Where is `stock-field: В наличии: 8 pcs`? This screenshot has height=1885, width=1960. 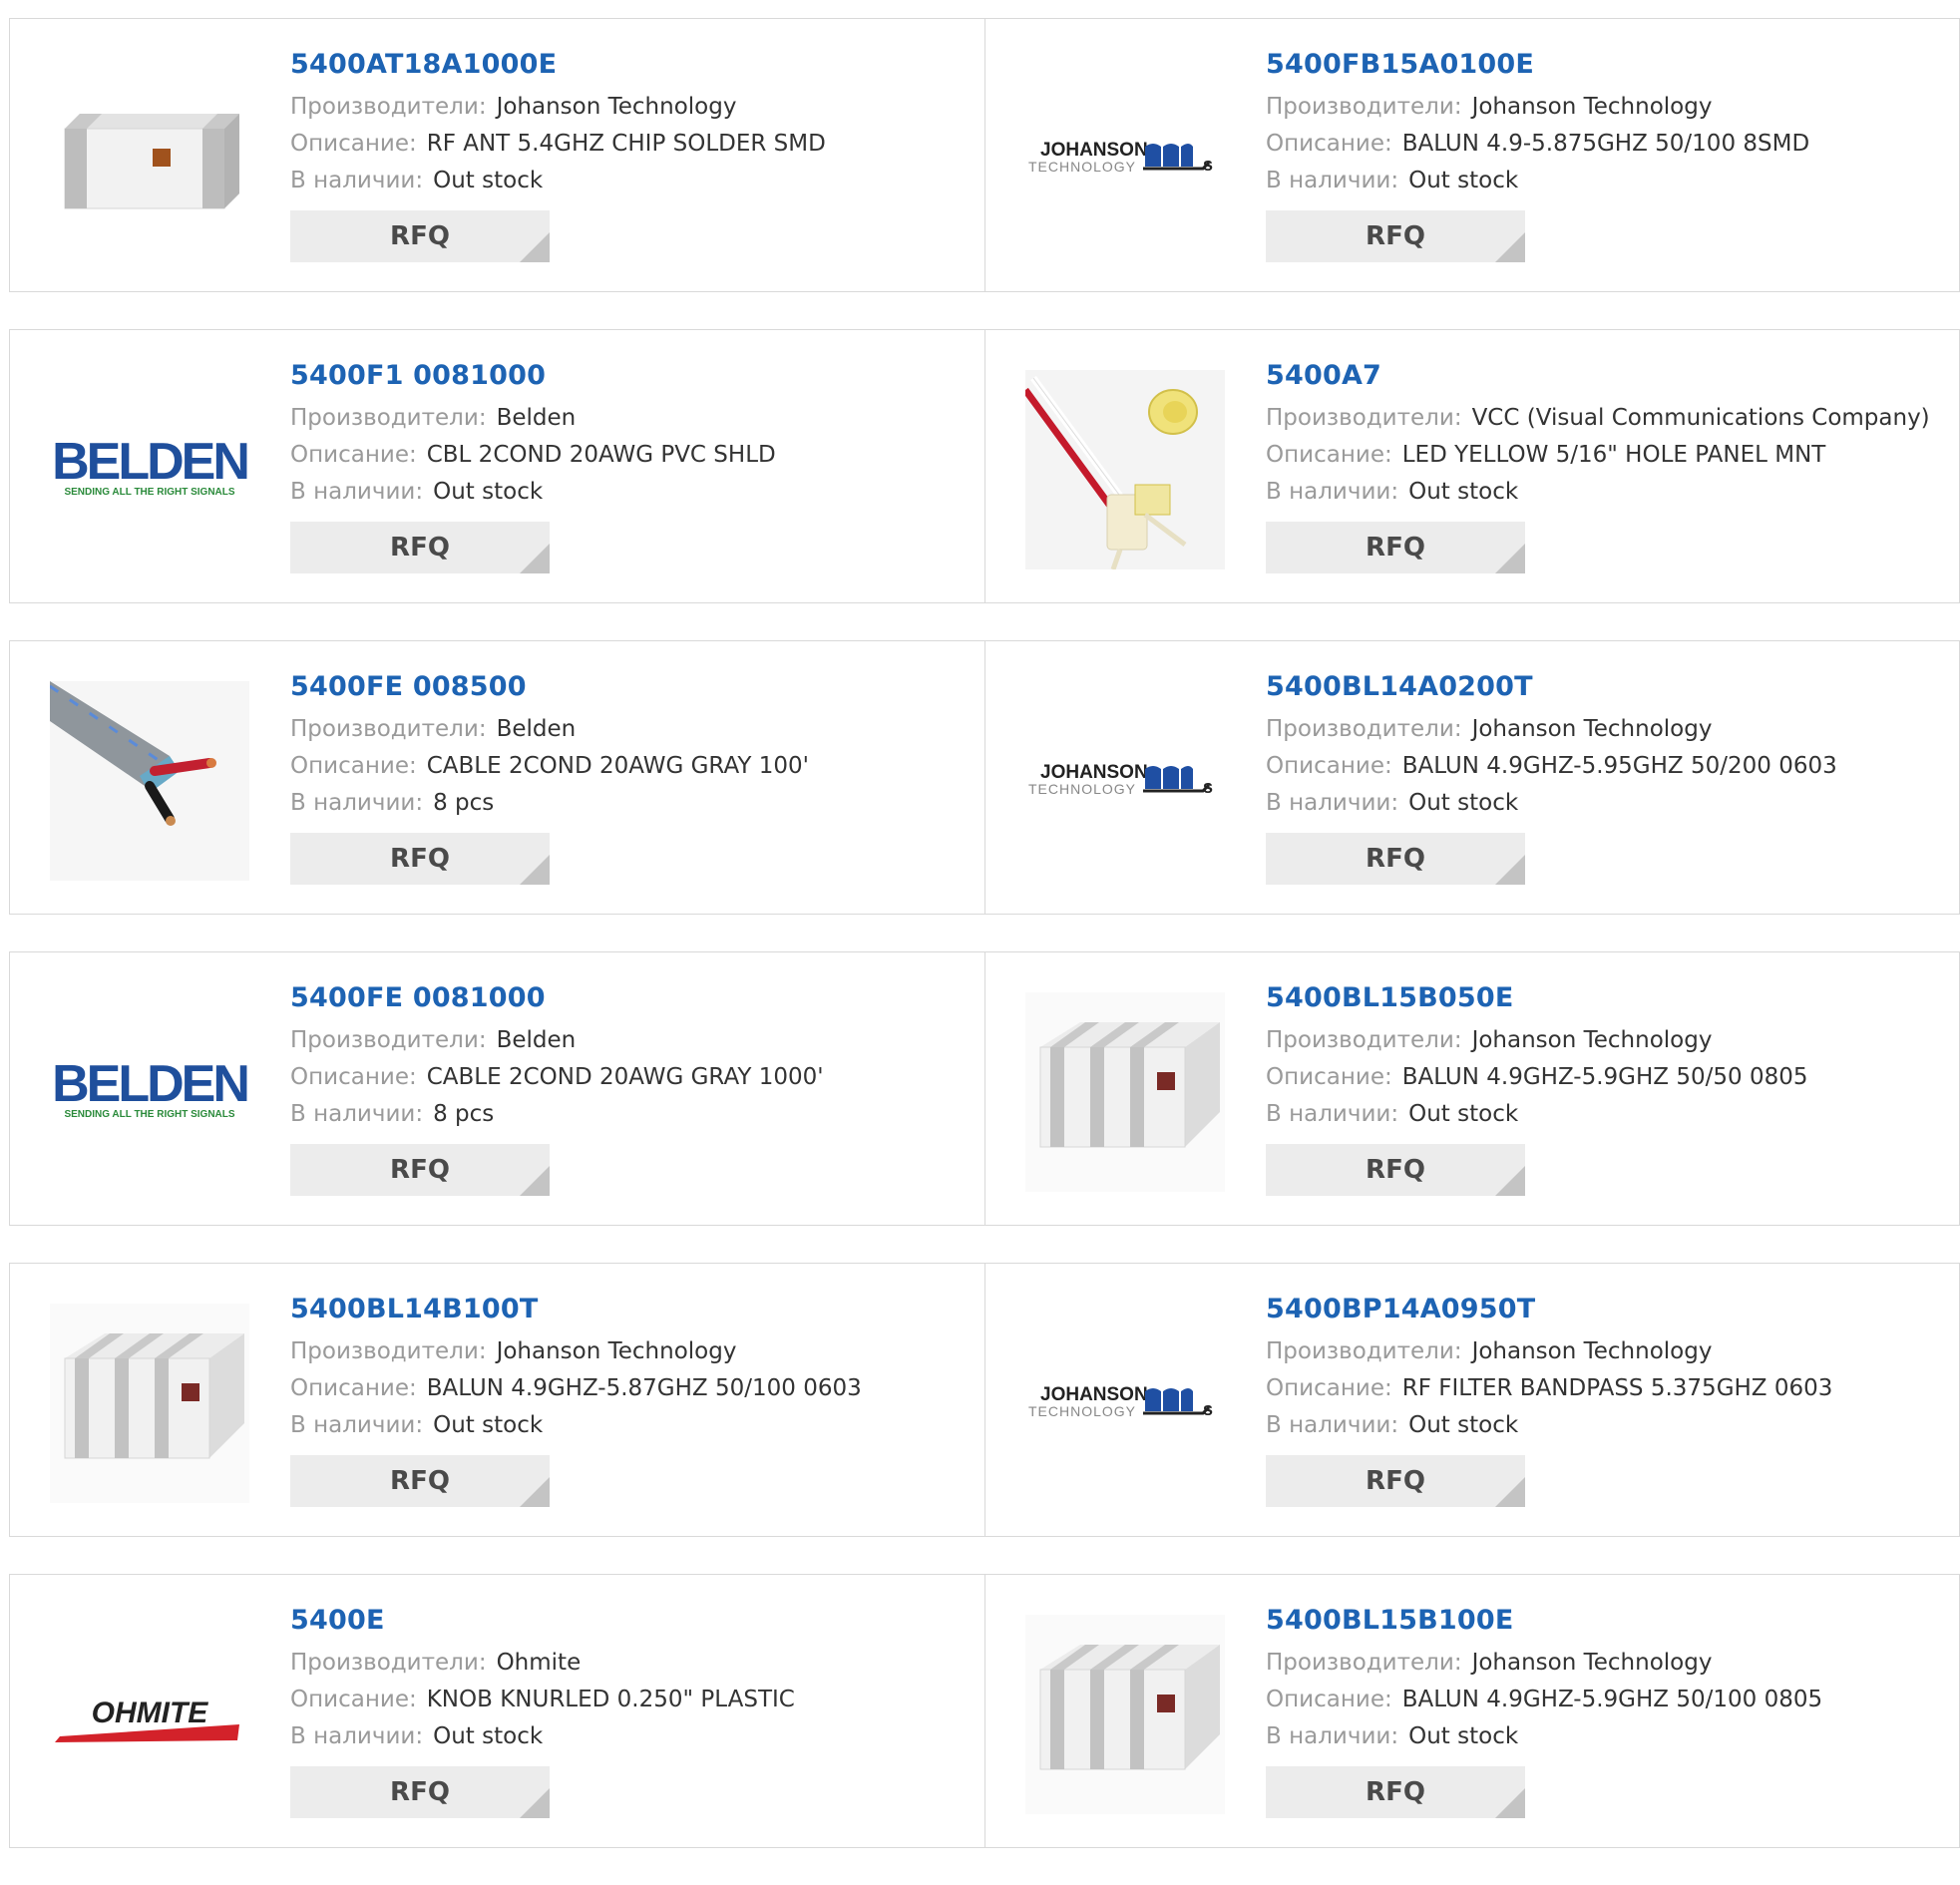 stock-field: В наличии: 8 pcs is located at coordinates (633, 1114).